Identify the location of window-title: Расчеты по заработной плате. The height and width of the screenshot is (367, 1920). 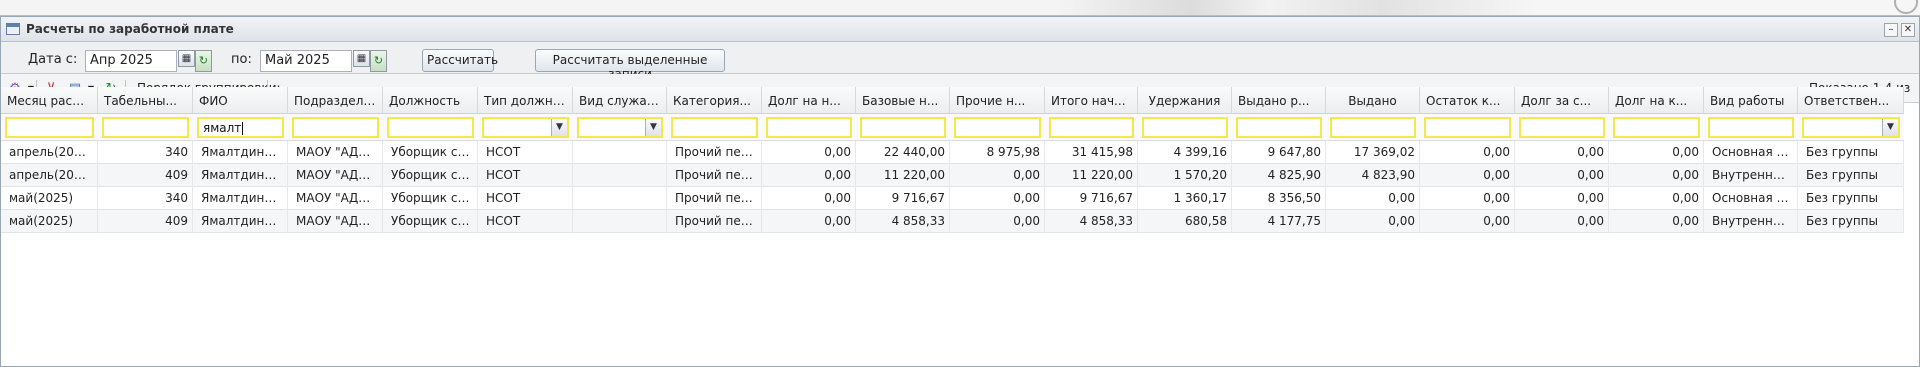
(130, 29).